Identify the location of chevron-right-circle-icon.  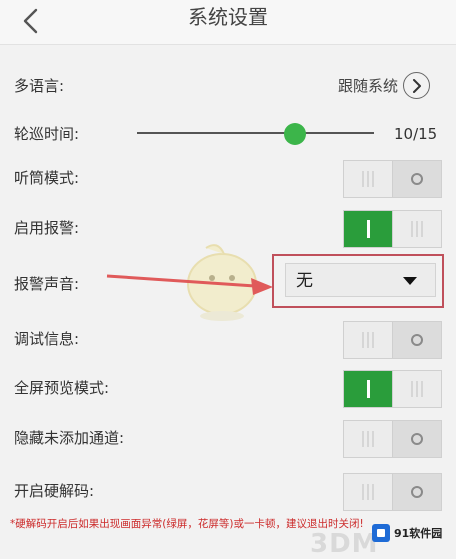
(416, 85).